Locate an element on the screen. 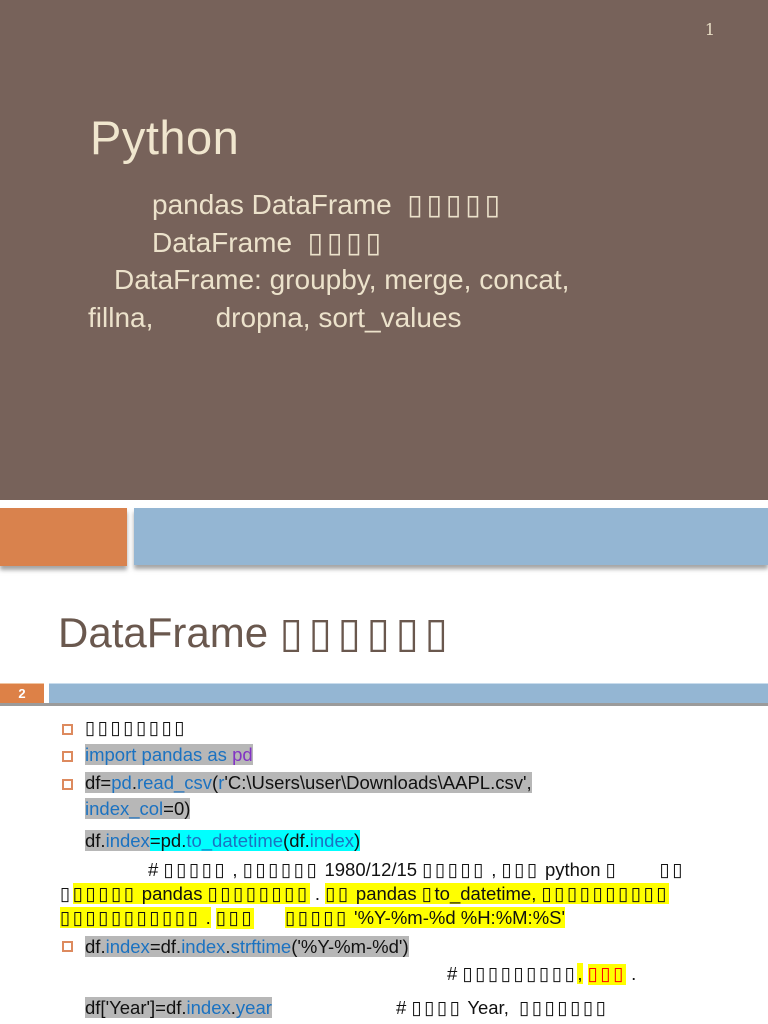 The image size is (768, 1024). comment-line-4: # ▯▯▯▯▯▯▯▯▯, ▯▯▯ . is located at coordinates (541, 974).